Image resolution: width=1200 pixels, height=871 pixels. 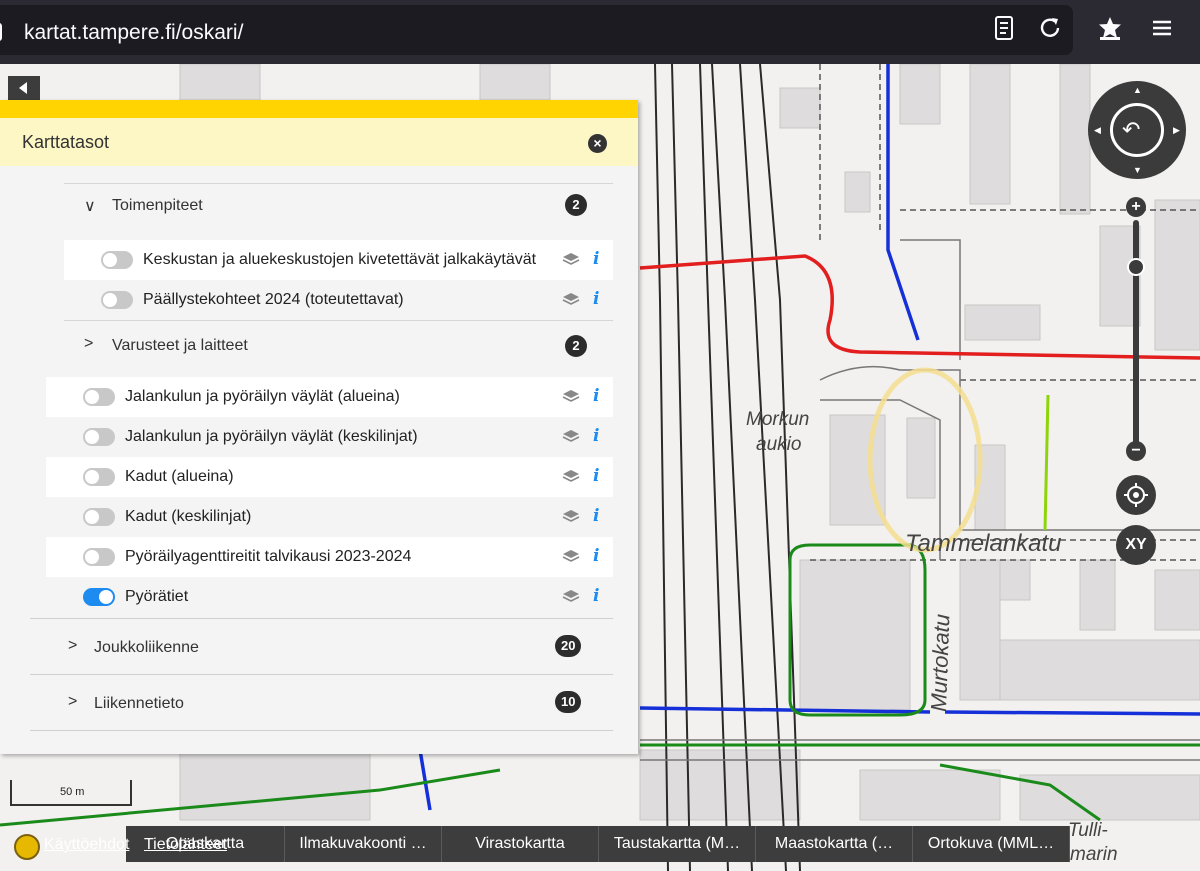 I want to click on layer-count-badge: 20, so click(x=568, y=646).